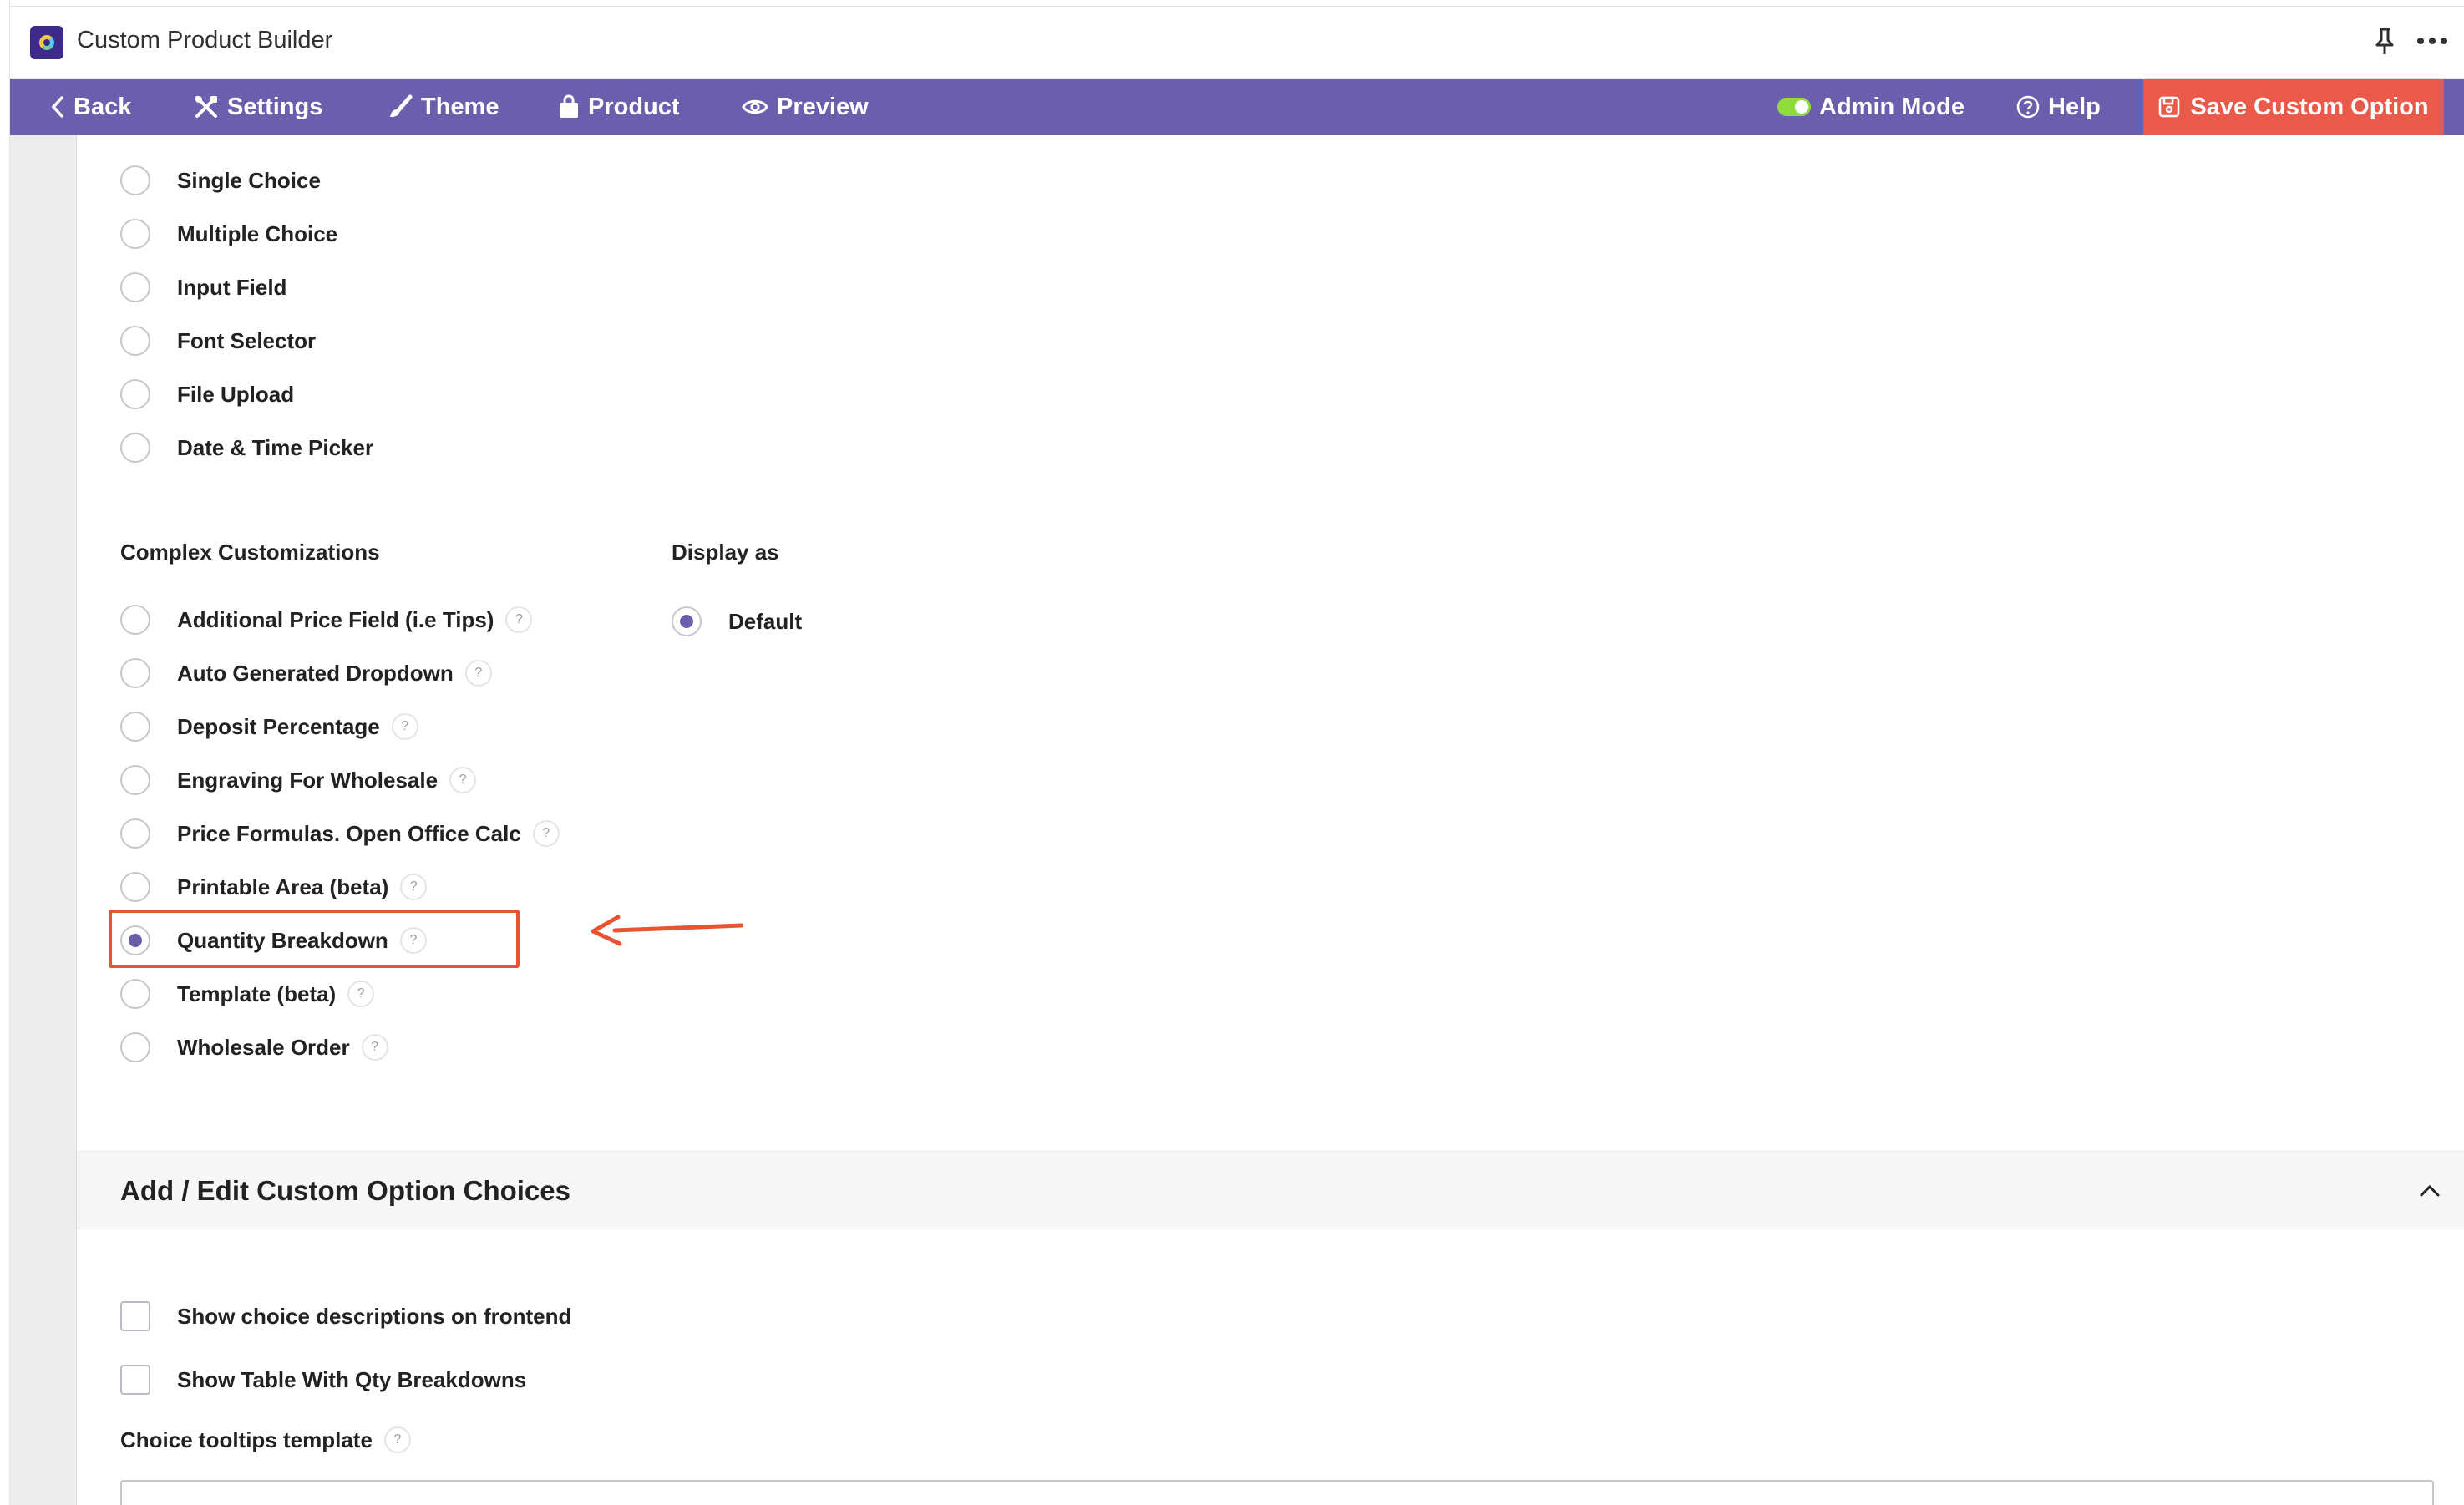  What do you see at coordinates (2028, 107) in the screenshot?
I see `question-circle-icon` at bounding box center [2028, 107].